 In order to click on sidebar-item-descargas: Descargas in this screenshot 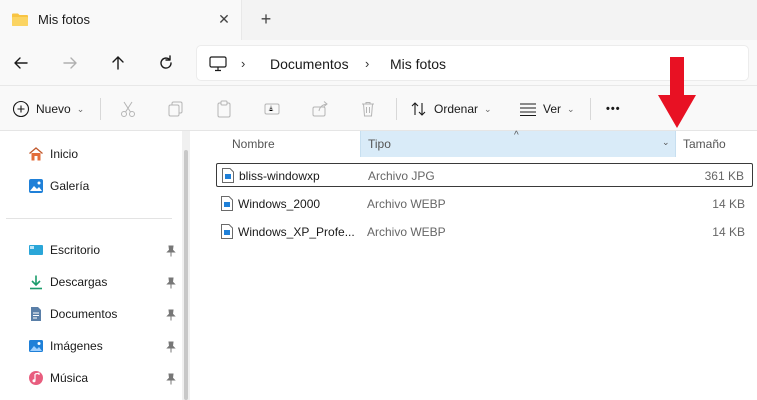, I will do `click(67, 282)`.